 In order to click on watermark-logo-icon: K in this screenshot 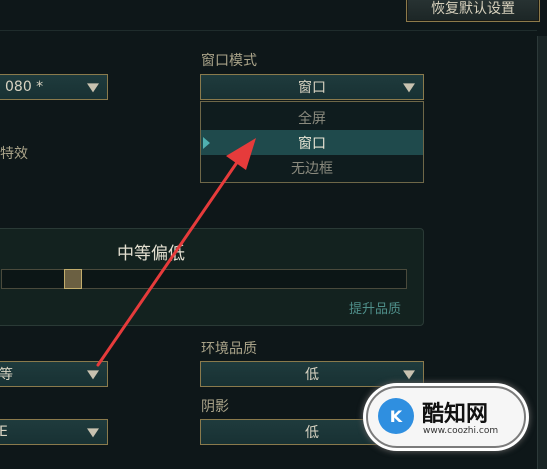, I will do `click(396, 416)`.